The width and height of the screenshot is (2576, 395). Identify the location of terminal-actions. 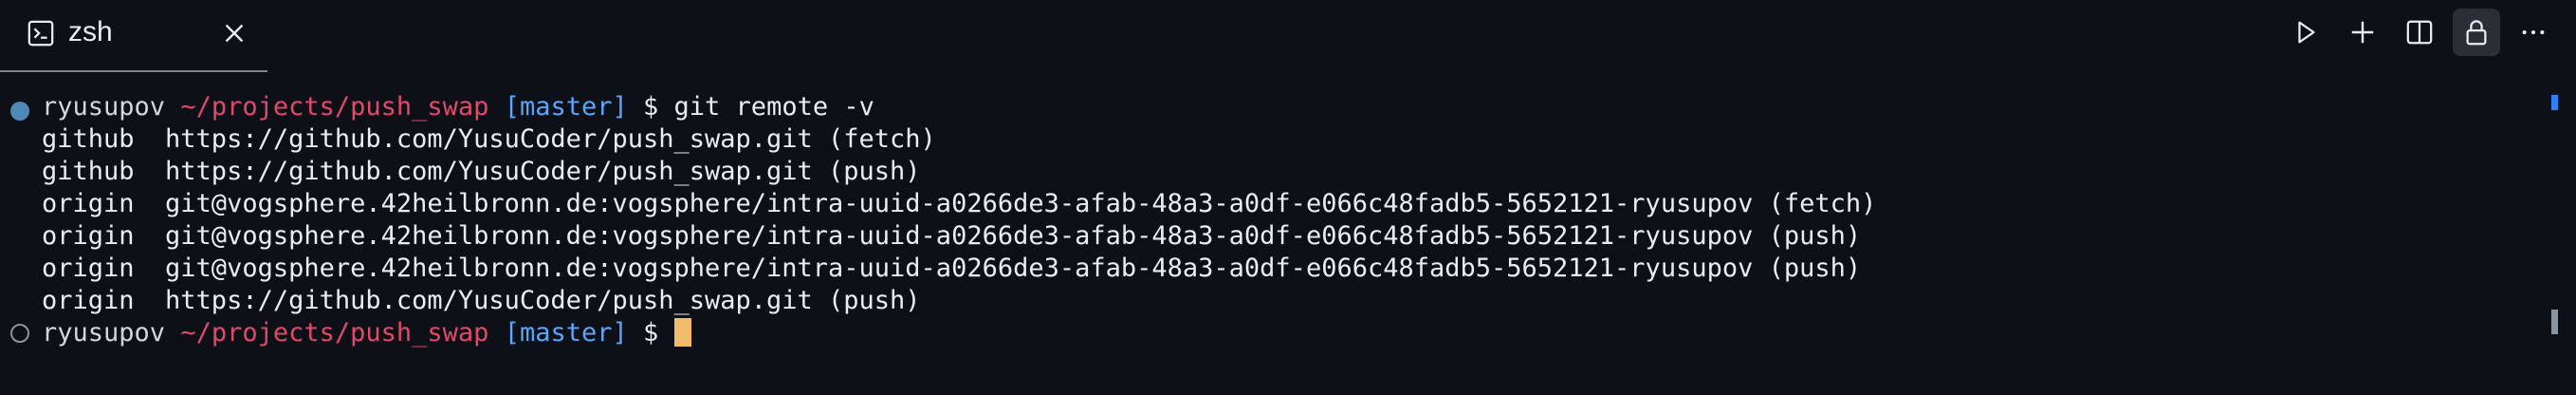
(2419, 32).